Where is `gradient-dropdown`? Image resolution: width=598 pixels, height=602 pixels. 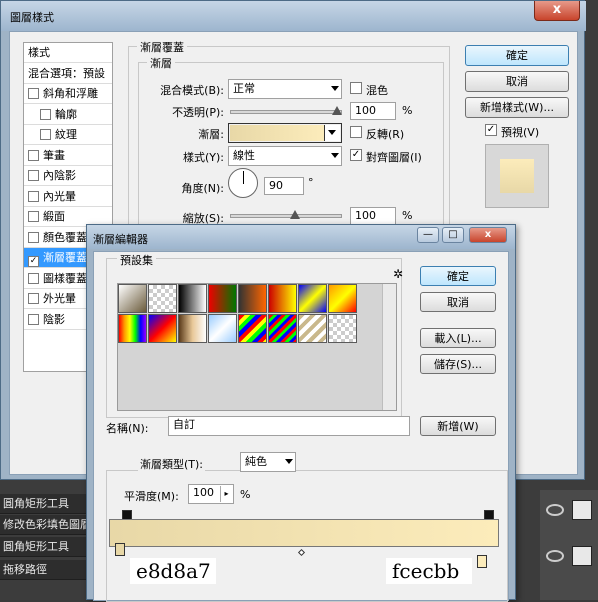 gradient-dropdown is located at coordinates (332, 133).